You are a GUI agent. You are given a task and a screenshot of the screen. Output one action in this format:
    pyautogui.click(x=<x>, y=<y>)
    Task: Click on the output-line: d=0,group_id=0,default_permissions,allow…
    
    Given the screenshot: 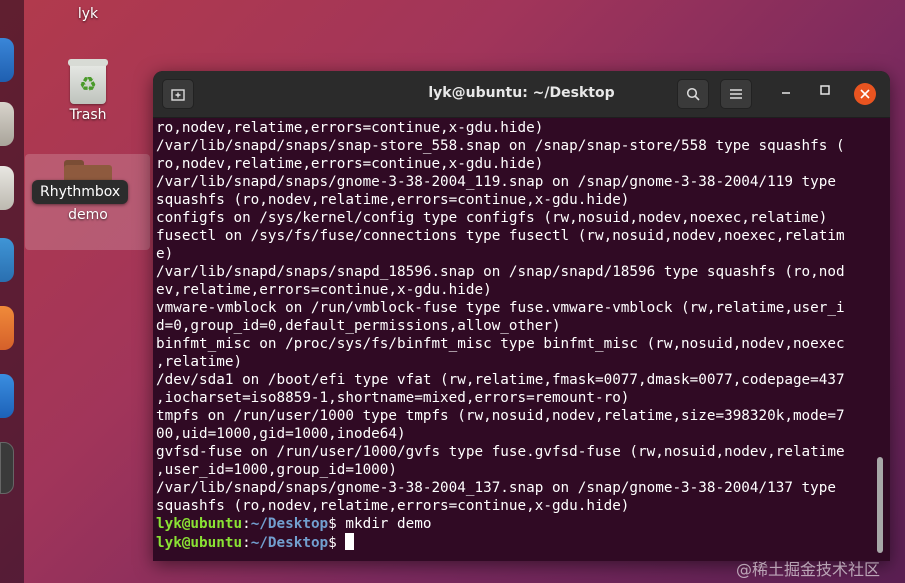 What is the action you would take?
    pyautogui.click(x=358, y=326)
    